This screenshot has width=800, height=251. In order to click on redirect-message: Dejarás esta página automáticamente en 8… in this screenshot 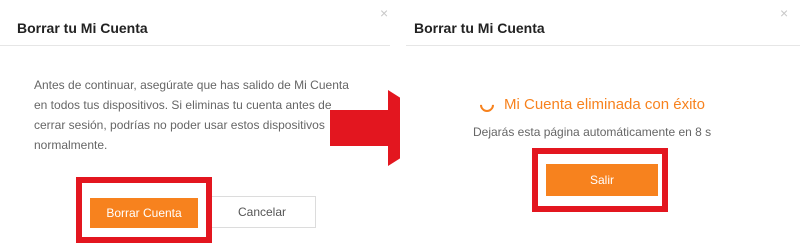, I will do `click(592, 132)`.